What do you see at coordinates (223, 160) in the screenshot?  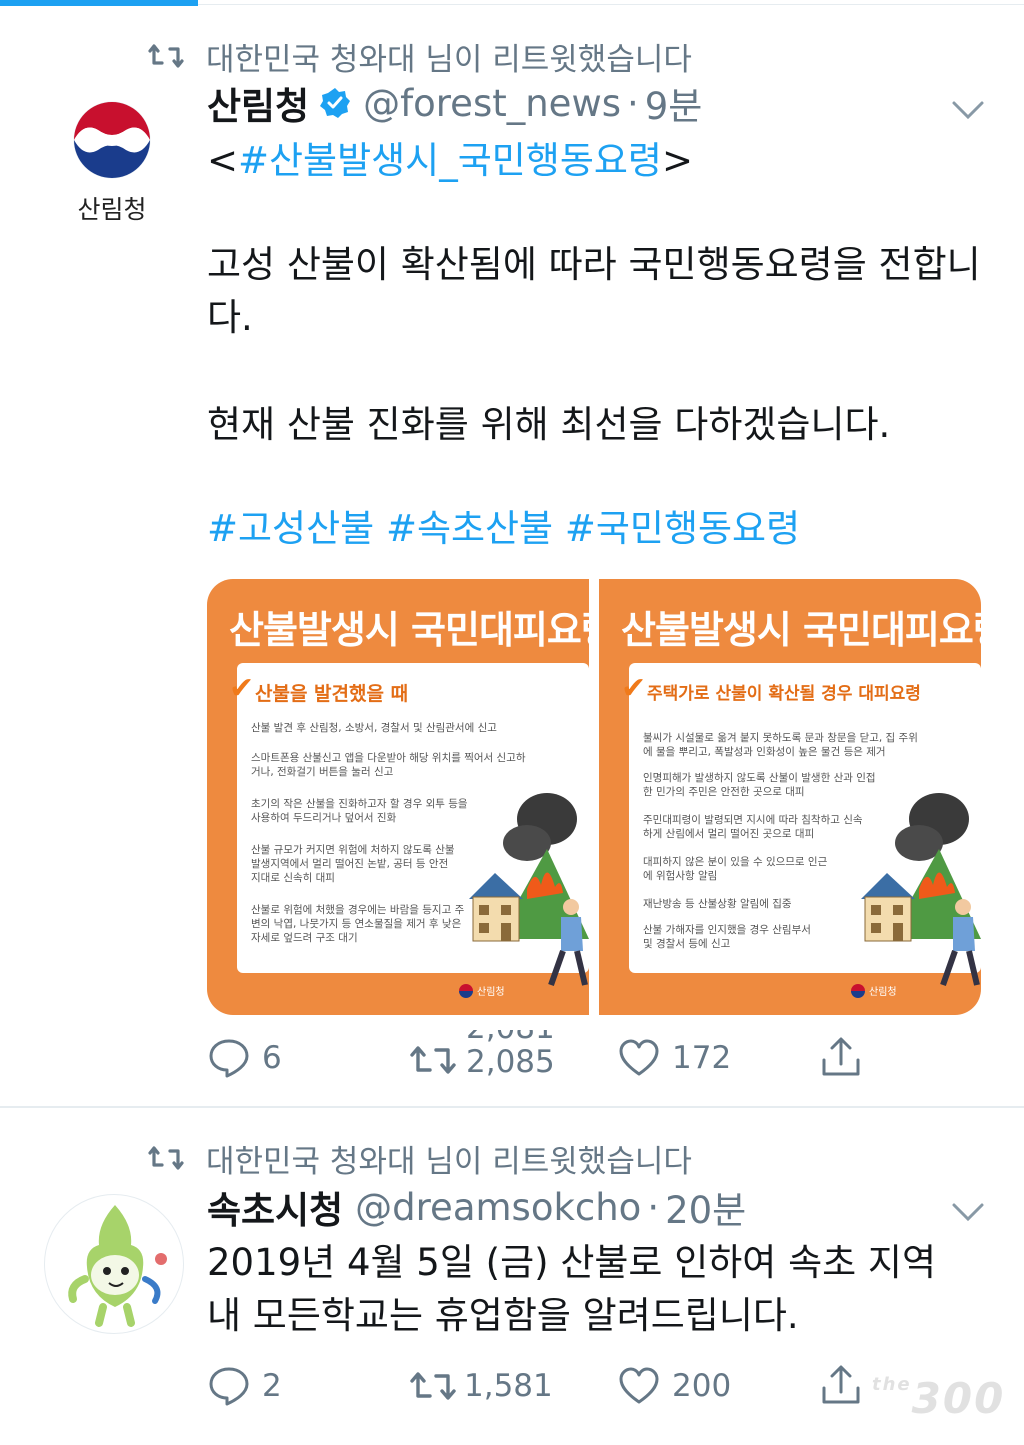 I see `title-bracket-open: <` at bounding box center [223, 160].